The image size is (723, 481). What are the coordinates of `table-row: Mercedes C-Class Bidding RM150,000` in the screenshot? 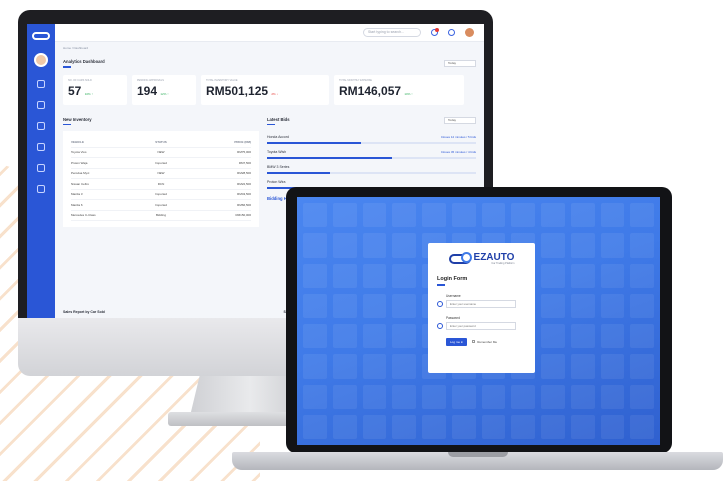 It's located at (161, 216).